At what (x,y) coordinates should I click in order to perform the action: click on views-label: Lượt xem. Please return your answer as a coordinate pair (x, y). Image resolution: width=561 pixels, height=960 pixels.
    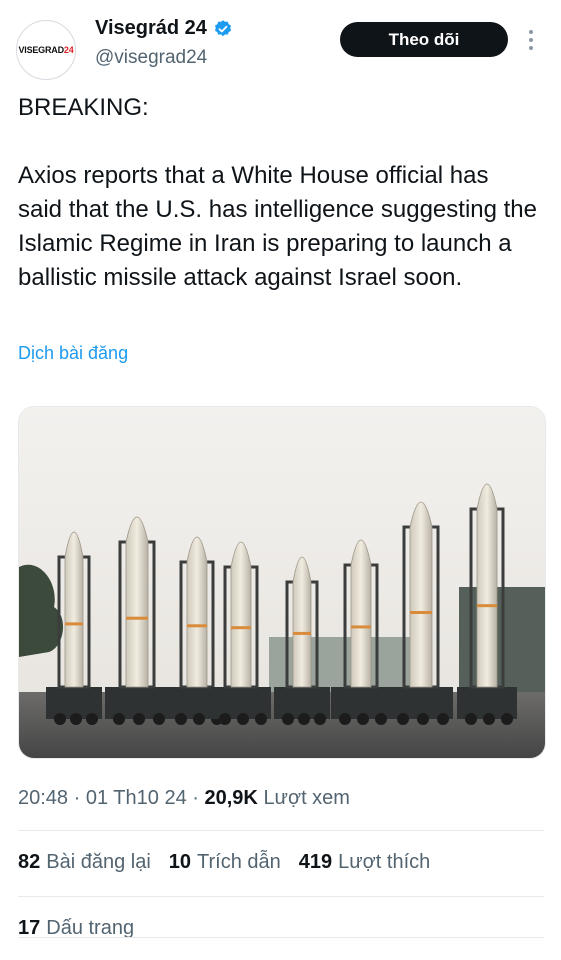
    Looking at the image, I should click on (306, 798).